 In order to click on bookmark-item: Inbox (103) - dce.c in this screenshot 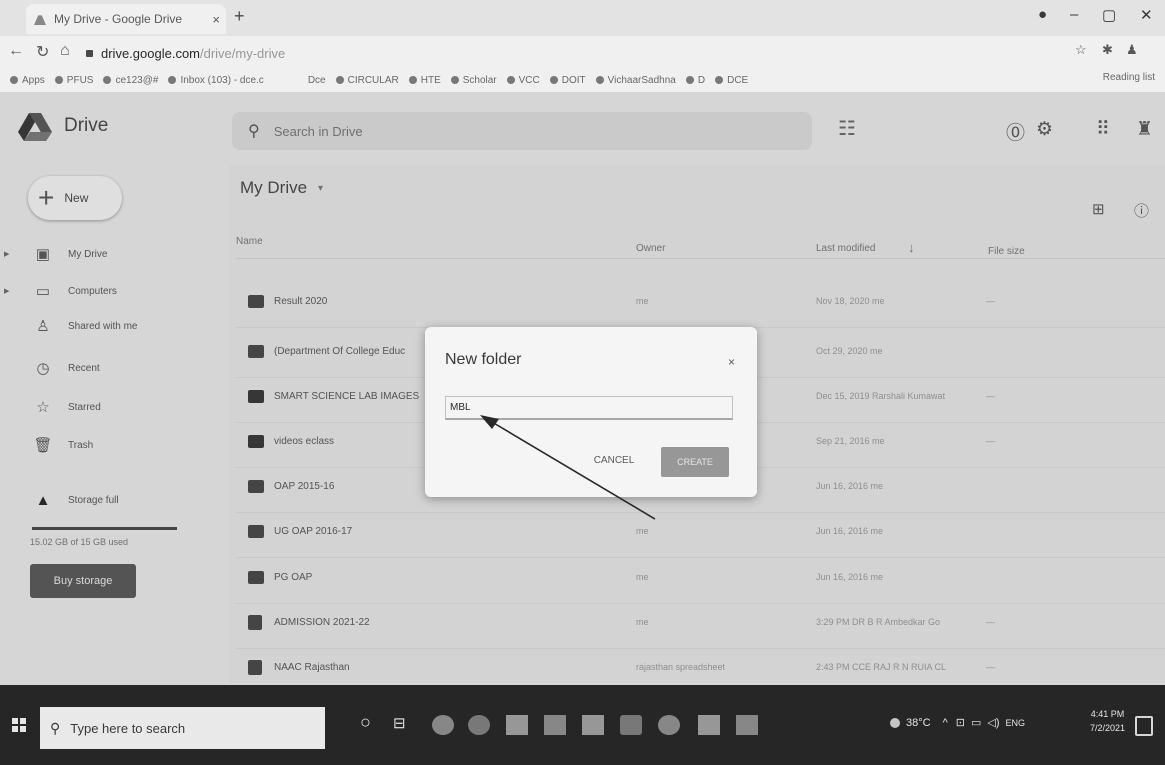, I will do `click(216, 80)`.